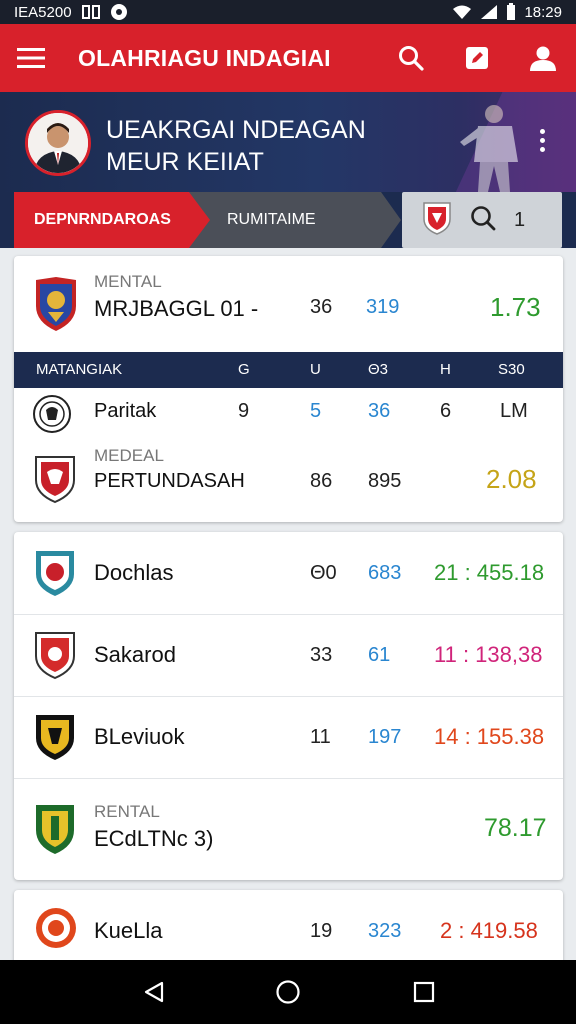 This screenshot has height=1024, width=576. I want to click on card-label: MEDEAL, so click(129, 455).